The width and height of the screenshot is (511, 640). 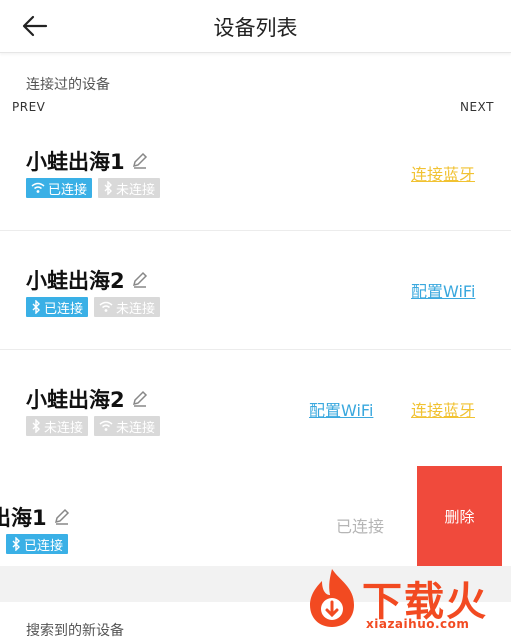 What do you see at coordinates (418, 624) in the screenshot?
I see `watermark-url: xiazaihuo.com` at bounding box center [418, 624].